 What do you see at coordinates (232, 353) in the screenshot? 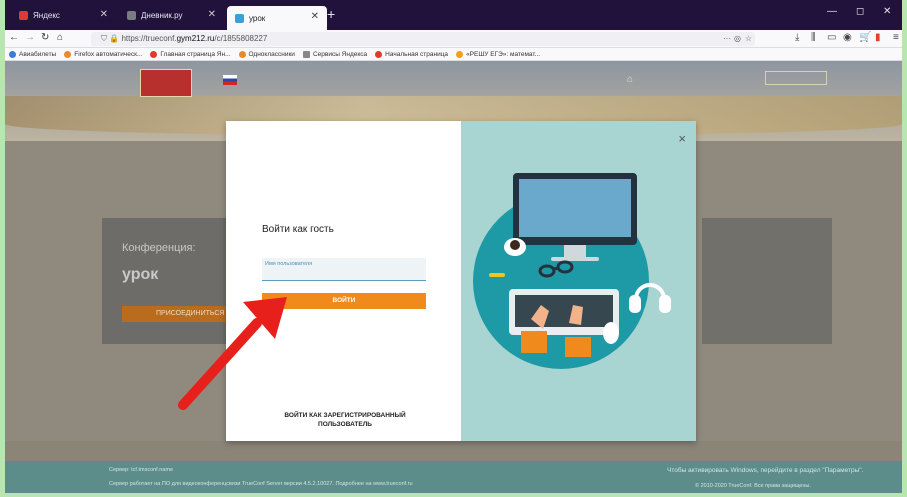
I see `red-arrow-annotation` at bounding box center [232, 353].